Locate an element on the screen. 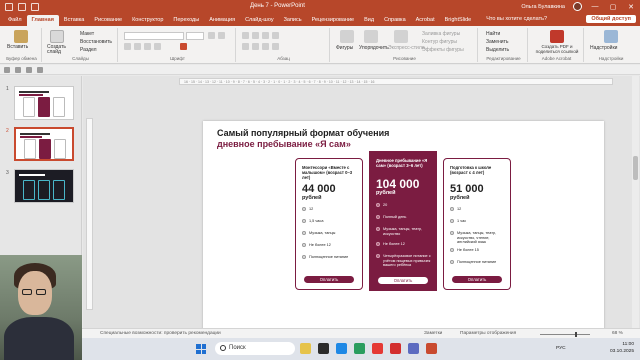 The width and height of the screenshot is (640, 360). paste-button: Вставить is located at coordinates (17, 47).